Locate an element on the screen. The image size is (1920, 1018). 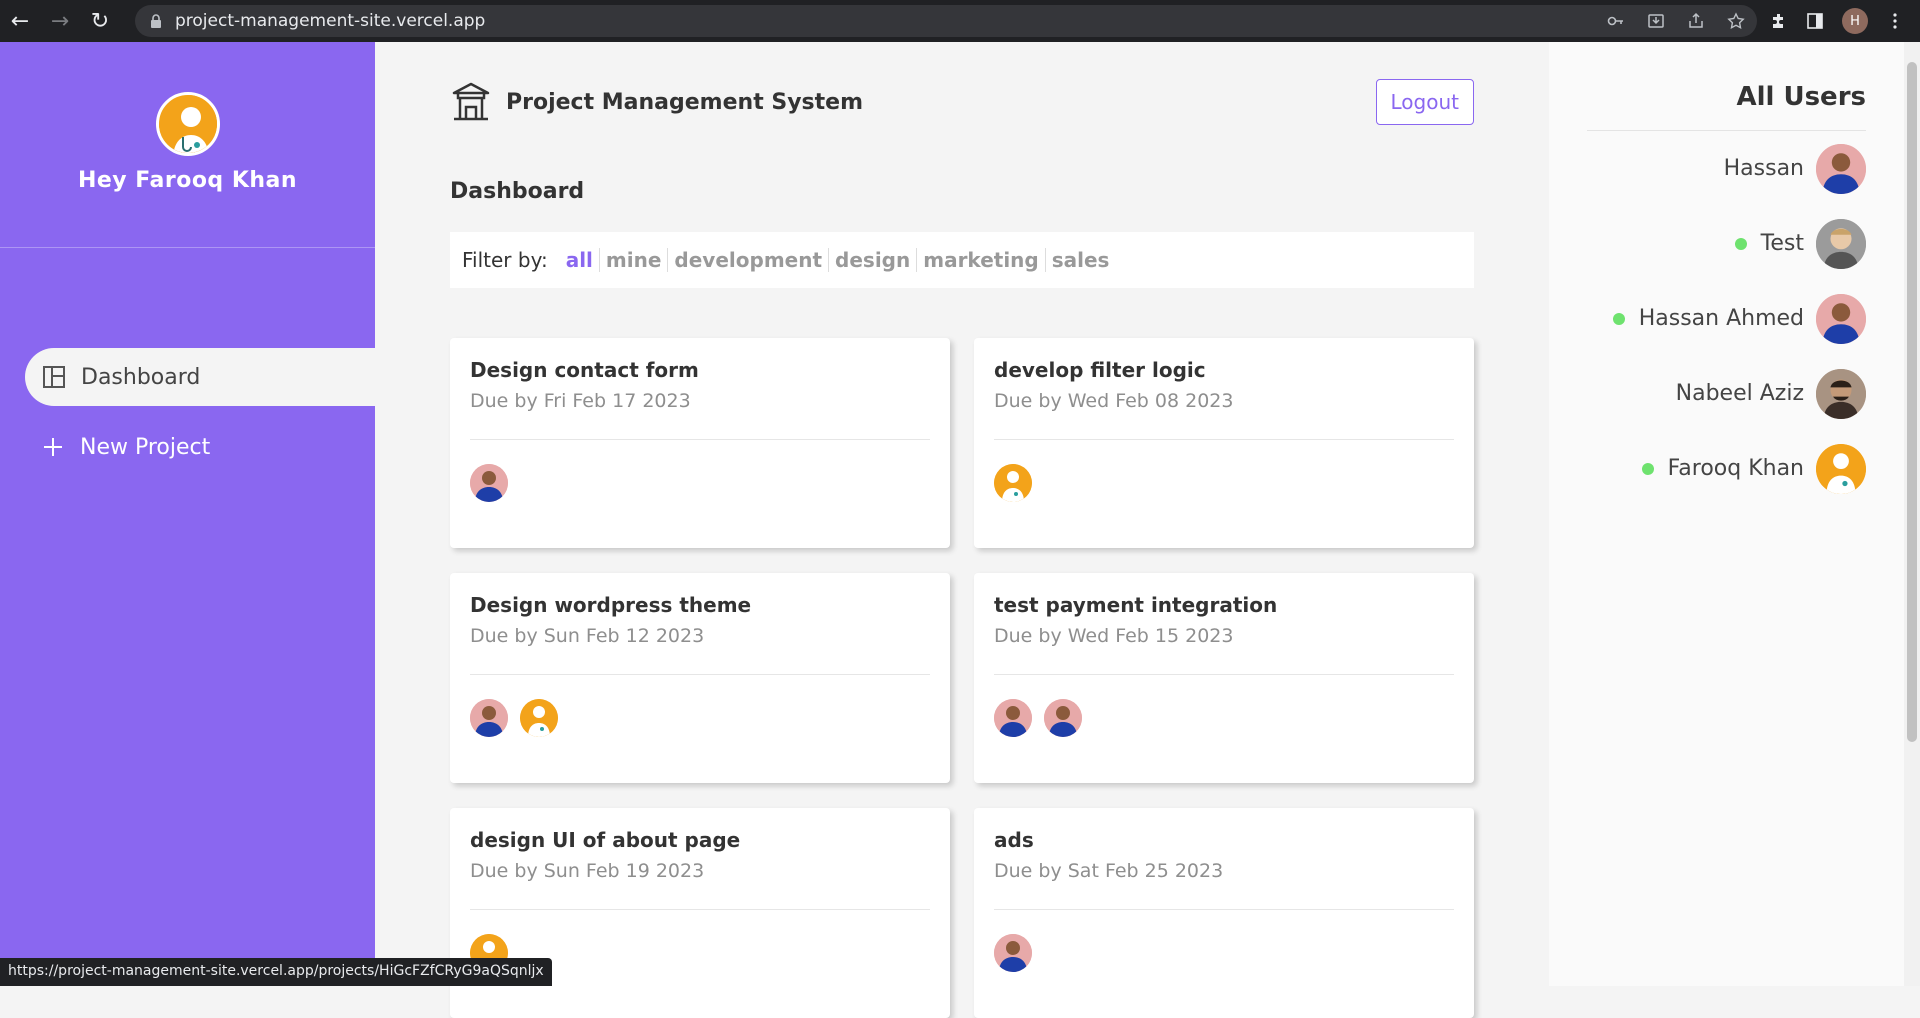
page-scrollbar is located at coordinates (1912, 514).